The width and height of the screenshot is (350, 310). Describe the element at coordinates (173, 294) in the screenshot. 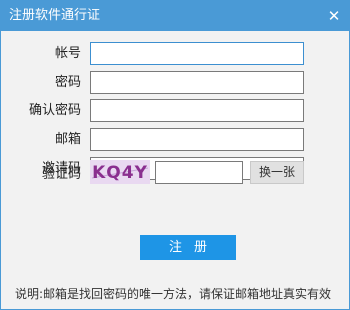

I see `note-text: 说明:邮箱是找回密码的唯一方法，请保证邮箱地址真实有效` at that location.